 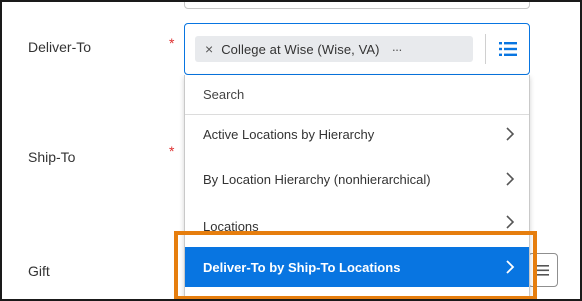 I want to click on ship-to-label: Ship-To, so click(x=52, y=157).